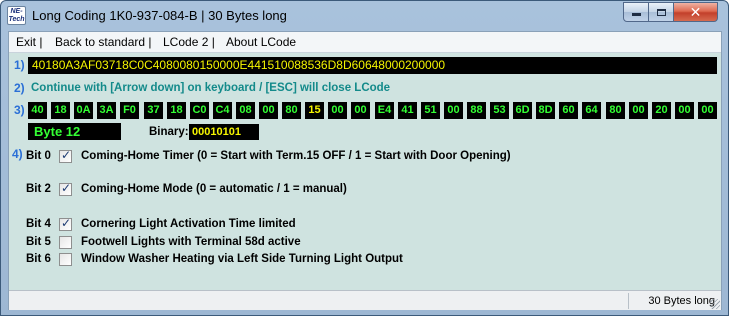 The width and height of the screenshot is (729, 316). Describe the element at coordinates (628, 301) in the screenshot. I see `status-divider` at that location.